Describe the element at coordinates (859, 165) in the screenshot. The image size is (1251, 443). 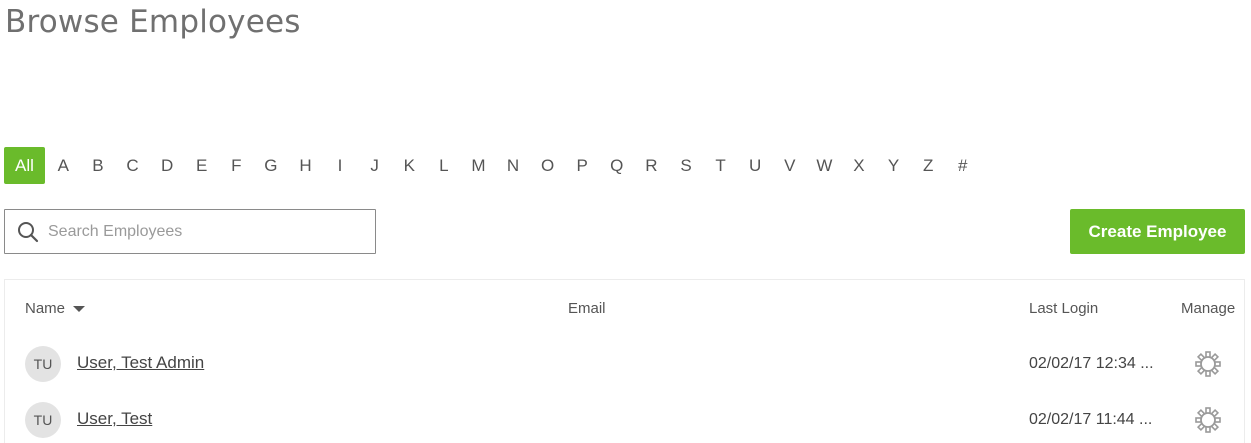
I see `alpha-filter-x: X` at that location.